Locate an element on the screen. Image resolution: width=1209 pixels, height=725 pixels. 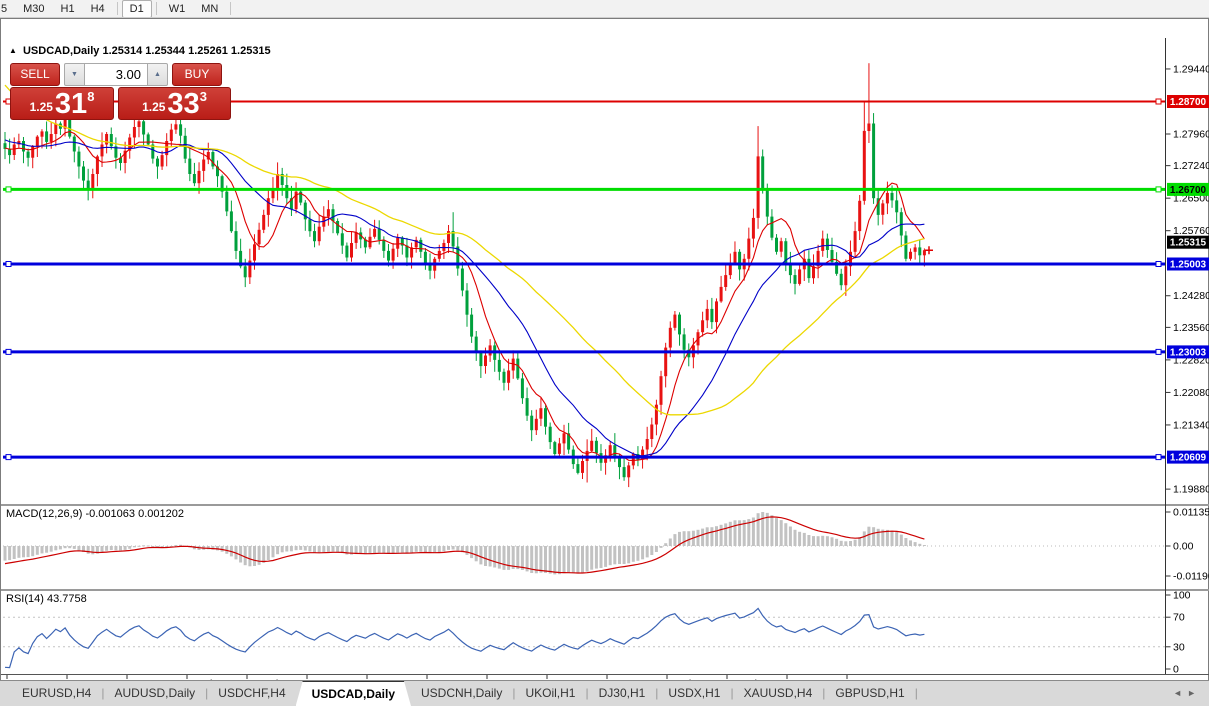
volume-decrease-button: ▼ is located at coordinates (74, 74).